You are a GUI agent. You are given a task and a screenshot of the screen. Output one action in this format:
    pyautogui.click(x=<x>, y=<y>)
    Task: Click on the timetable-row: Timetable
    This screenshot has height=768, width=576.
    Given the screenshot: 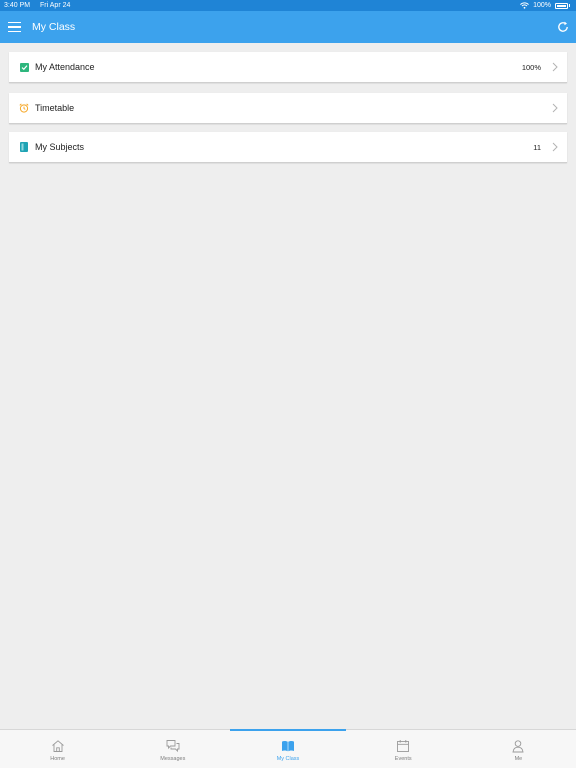 What is the action you would take?
    pyautogui.click(x=288, y=108)
    